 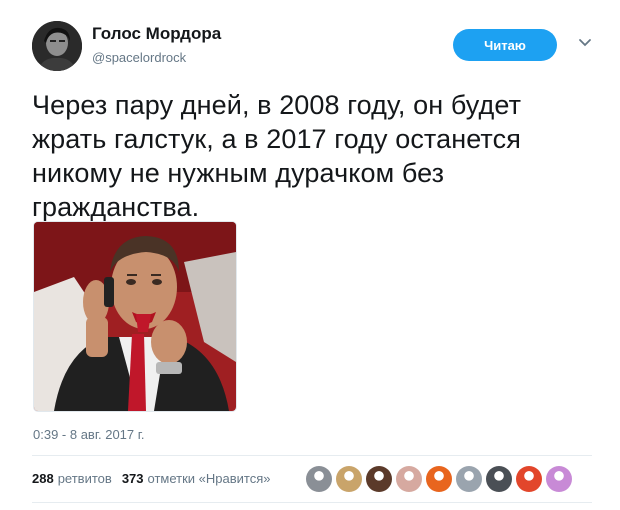 What do you see at coordinates (276, 139) in the screenshot?
I see `tweet-text-line: жрать галстук, а в 2017 году останется` at bounding box center [276, 139].